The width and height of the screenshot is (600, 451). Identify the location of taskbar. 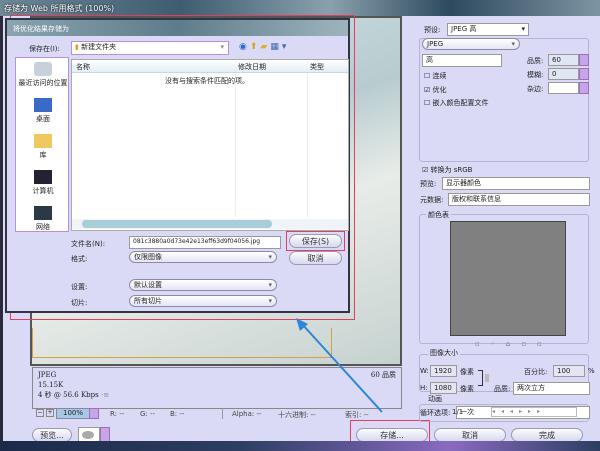
(300, 446).